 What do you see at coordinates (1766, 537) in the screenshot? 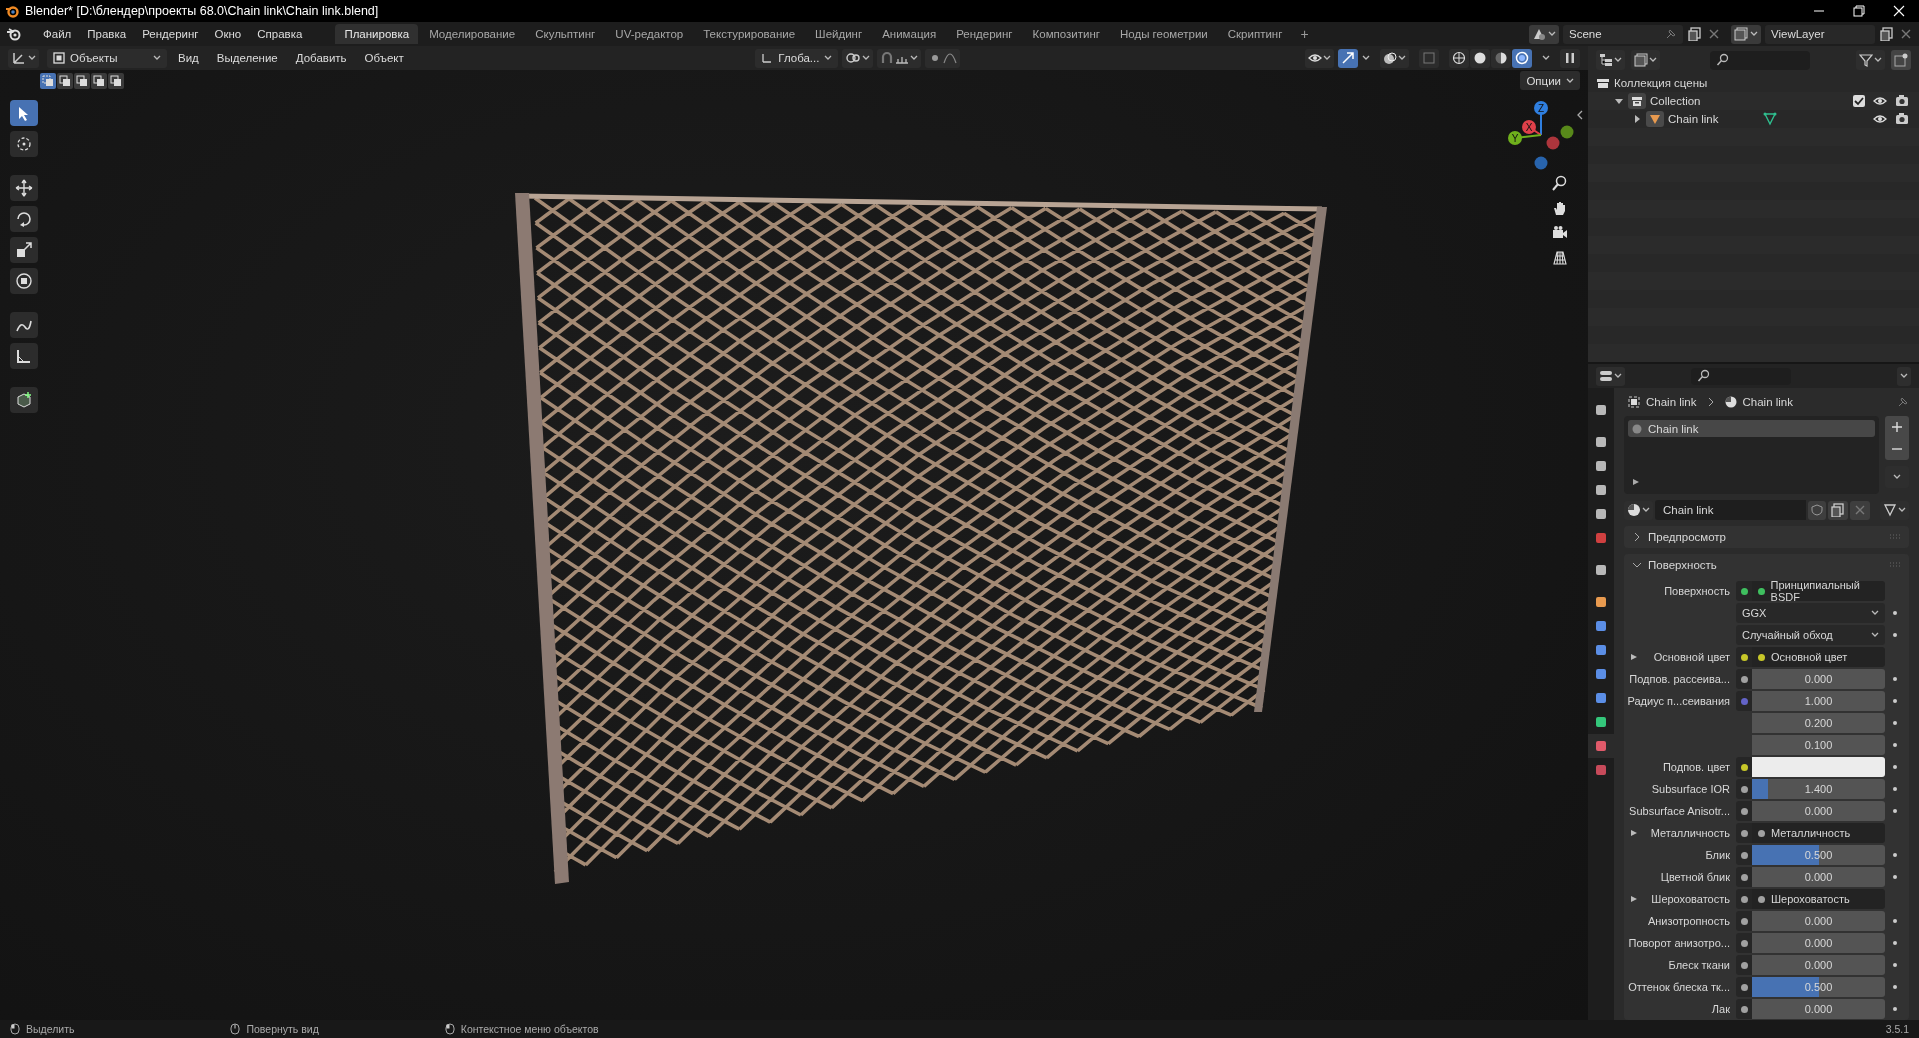
I see `panel-header: Предпросмотр` at bounding box center [1766, 537].